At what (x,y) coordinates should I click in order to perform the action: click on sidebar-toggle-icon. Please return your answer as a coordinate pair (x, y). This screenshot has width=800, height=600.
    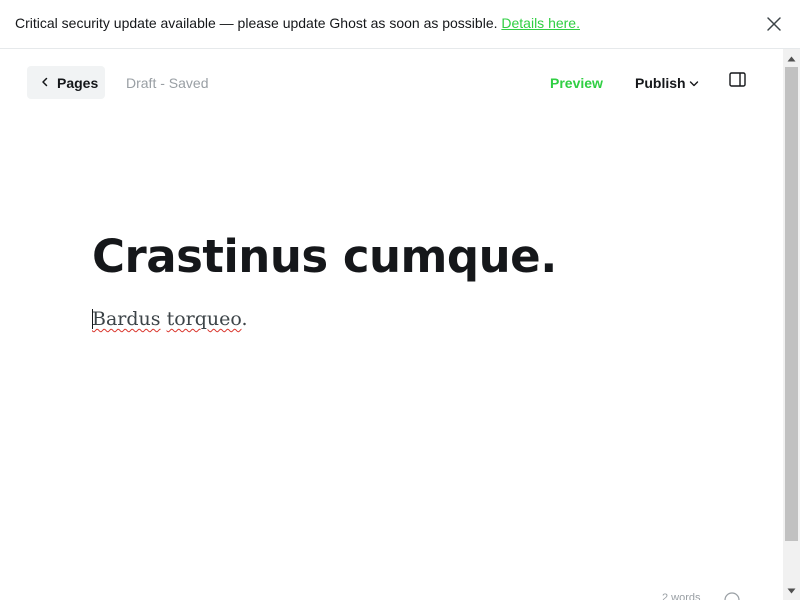
    Looking at the image, I should click on (737, 79).